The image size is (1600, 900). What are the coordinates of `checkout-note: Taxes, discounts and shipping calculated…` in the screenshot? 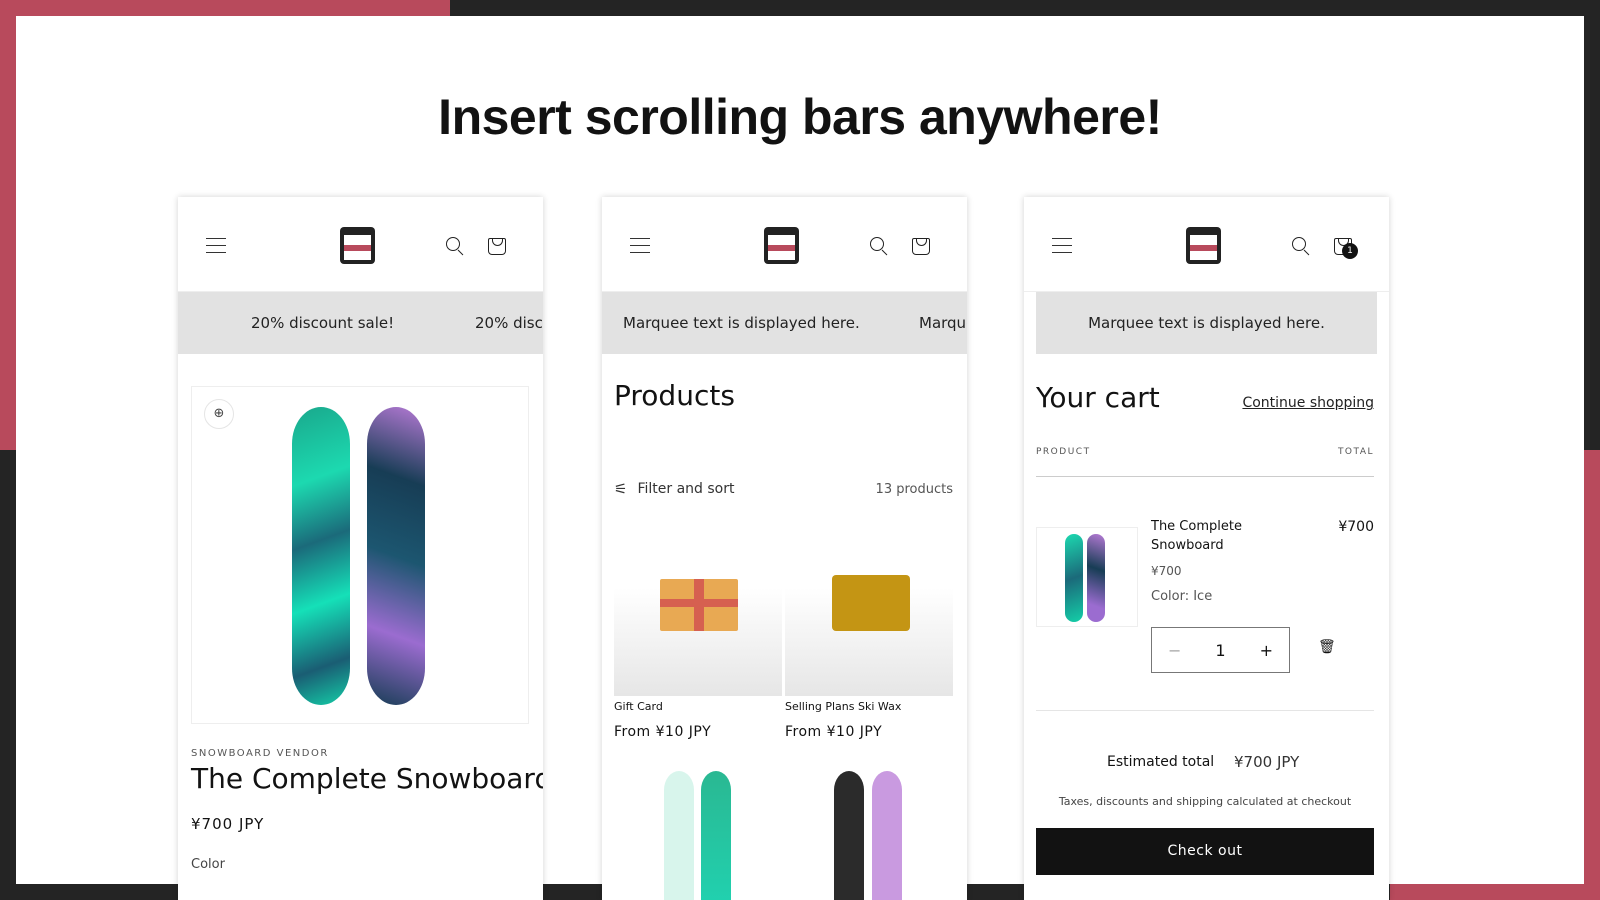 It's located at (1205, 801).